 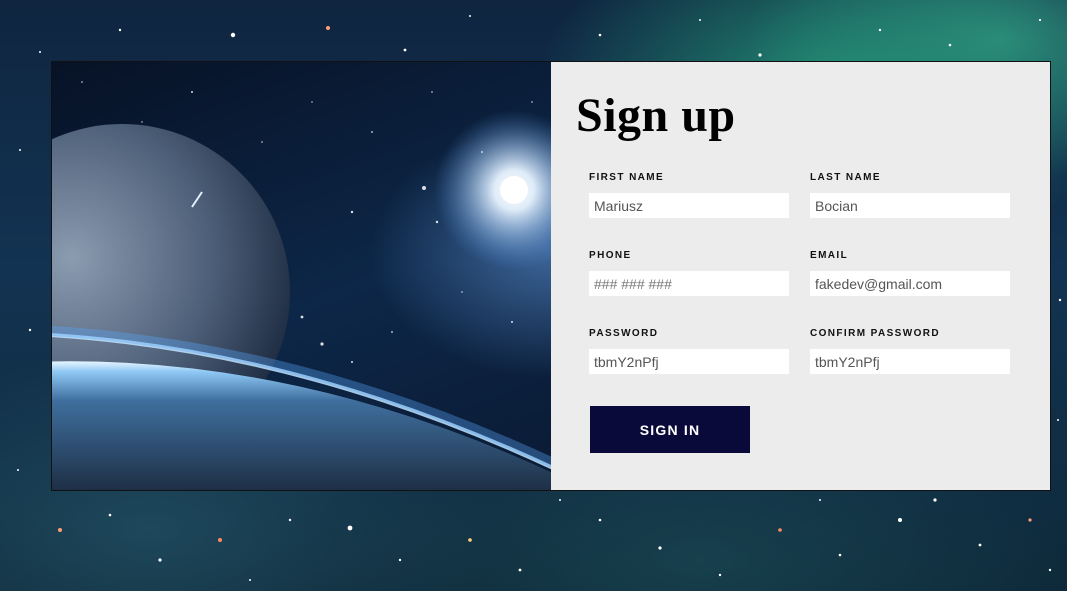 I want to click on page-title: Sign up, so click(x=656, y=115).